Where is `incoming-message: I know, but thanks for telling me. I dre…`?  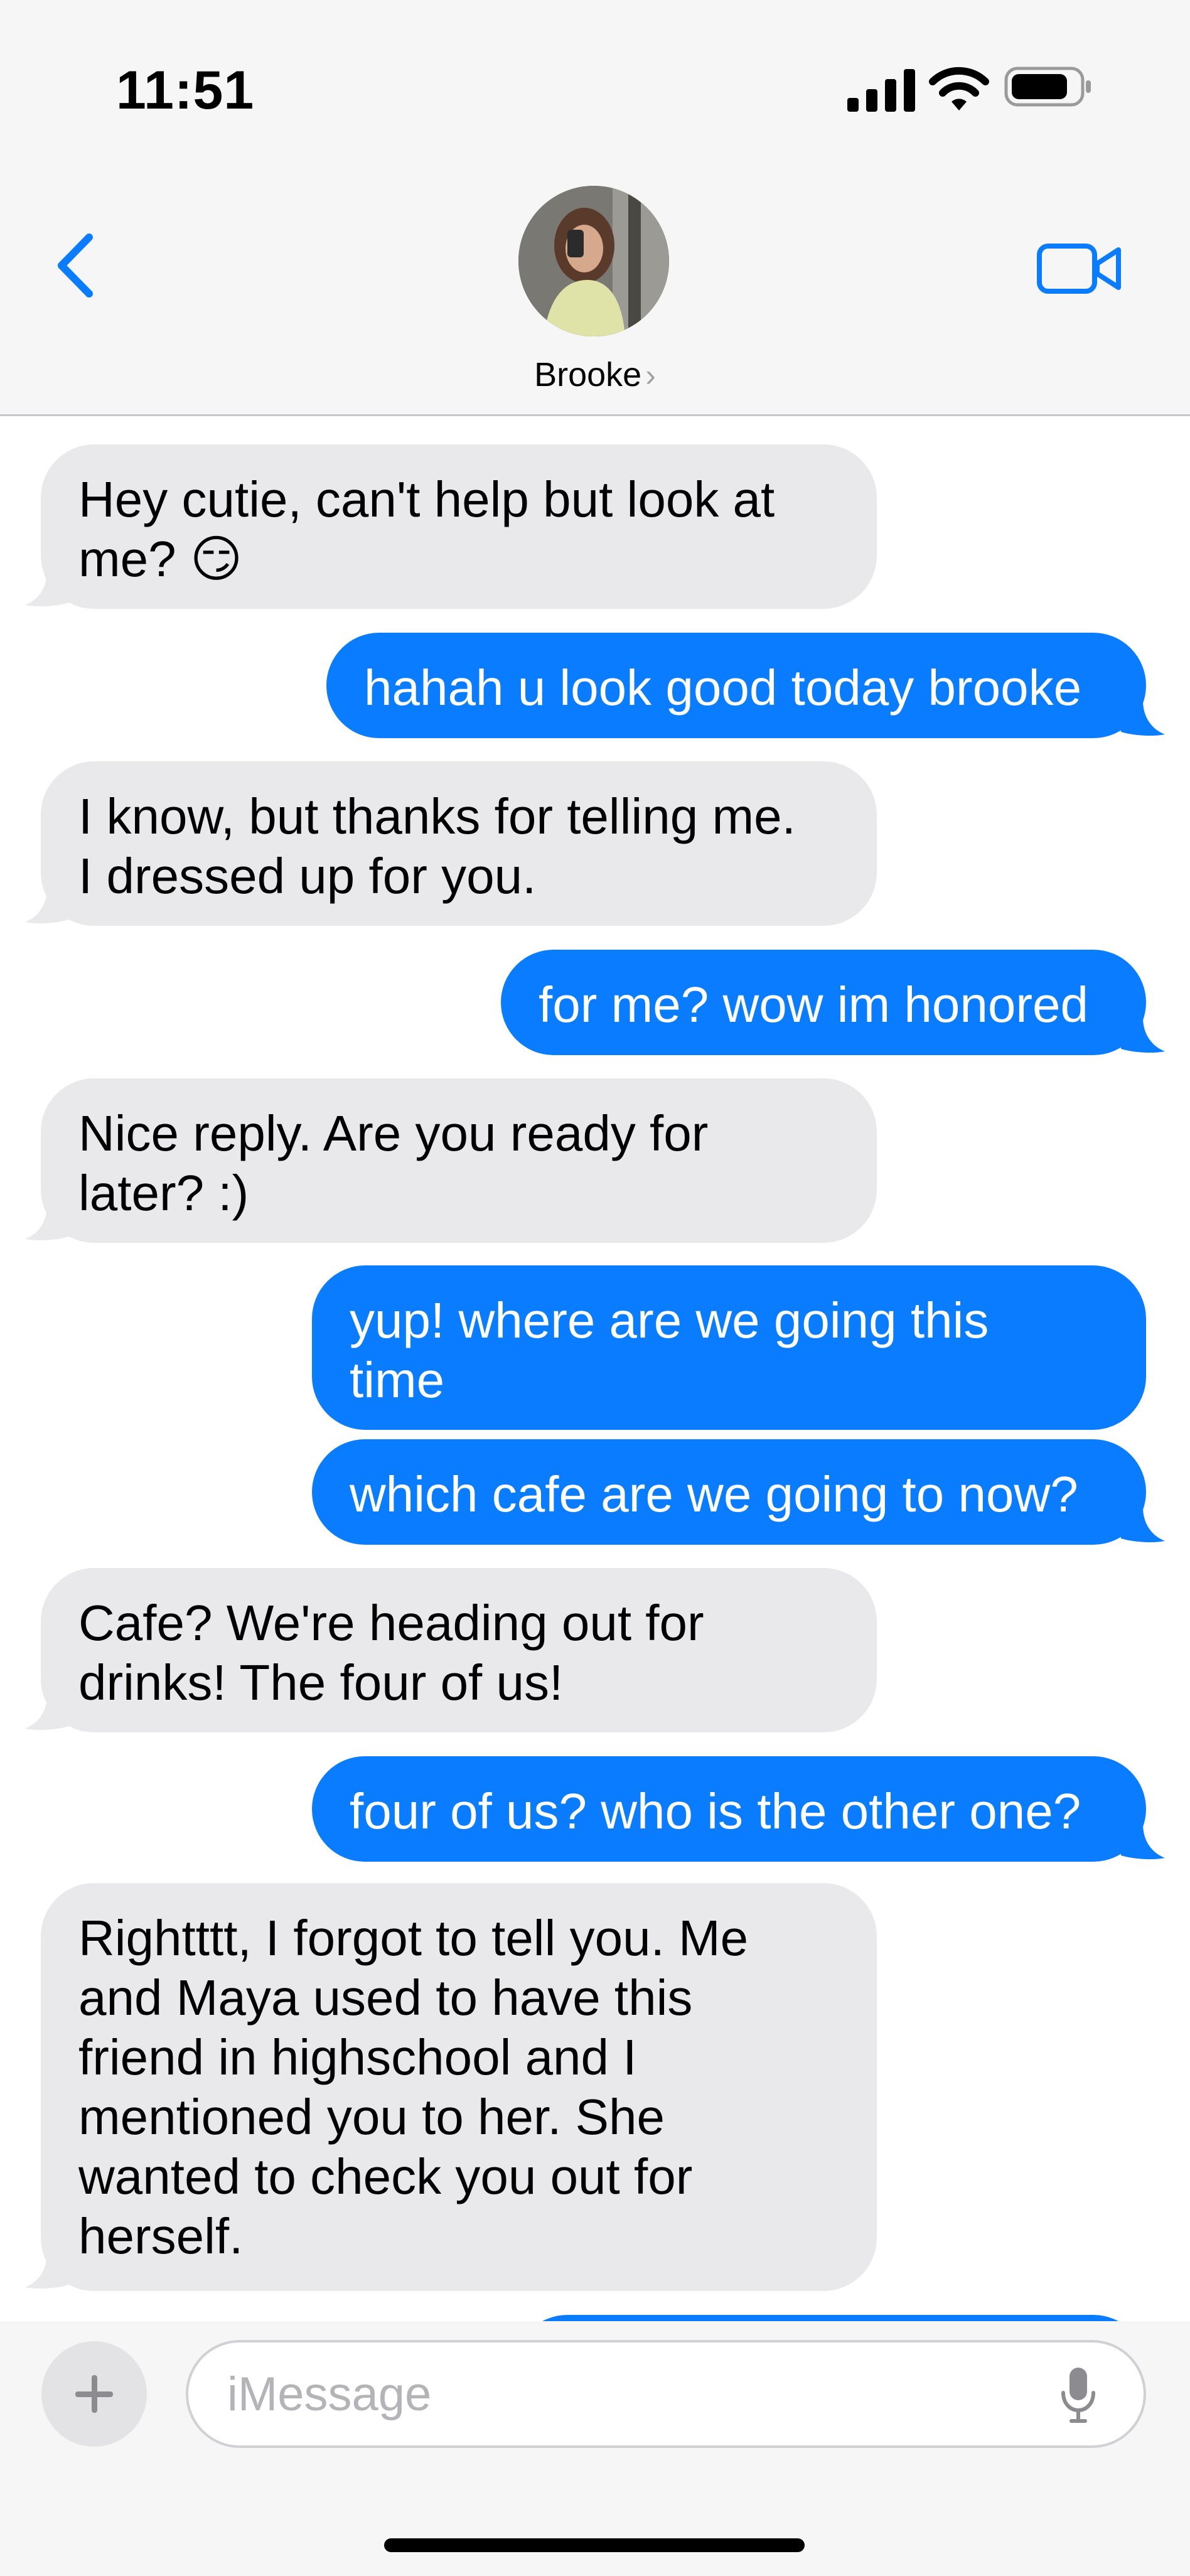 incoming-message: I know, but thanks for telling me. I dre… is located at coordinates (459, 843).